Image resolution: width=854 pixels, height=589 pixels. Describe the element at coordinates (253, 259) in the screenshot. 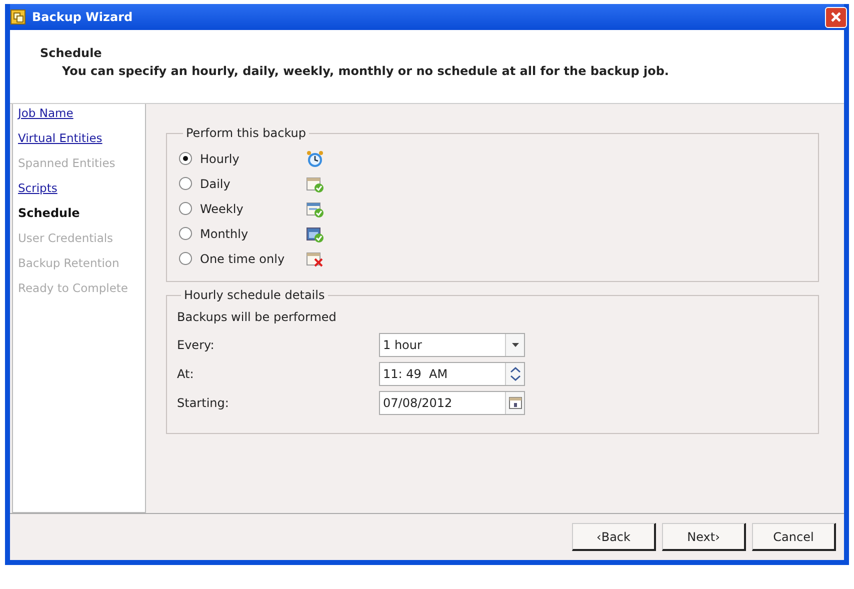

I see `radio-label: One time only` at that location.